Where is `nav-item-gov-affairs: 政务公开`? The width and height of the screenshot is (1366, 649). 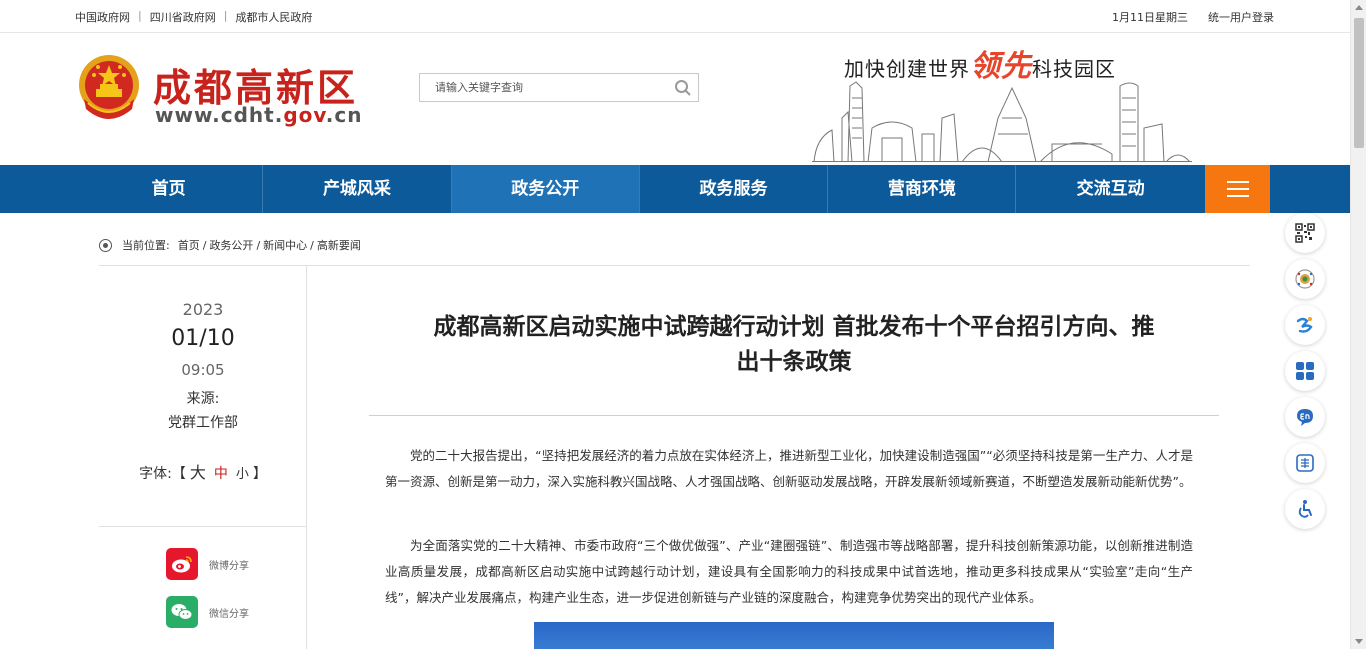 nav-item-gov-affairs: 政务公开 is located at coordinates (545, 189).